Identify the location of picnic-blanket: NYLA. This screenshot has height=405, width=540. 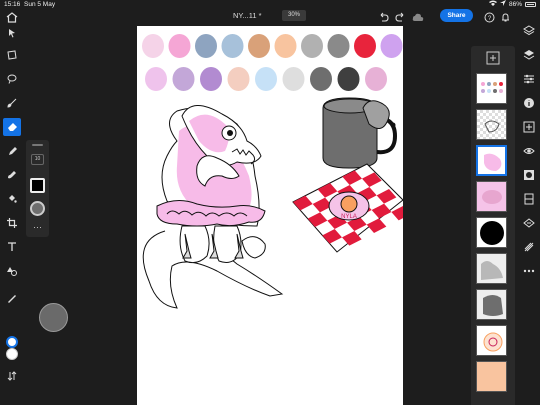
(347, 208).